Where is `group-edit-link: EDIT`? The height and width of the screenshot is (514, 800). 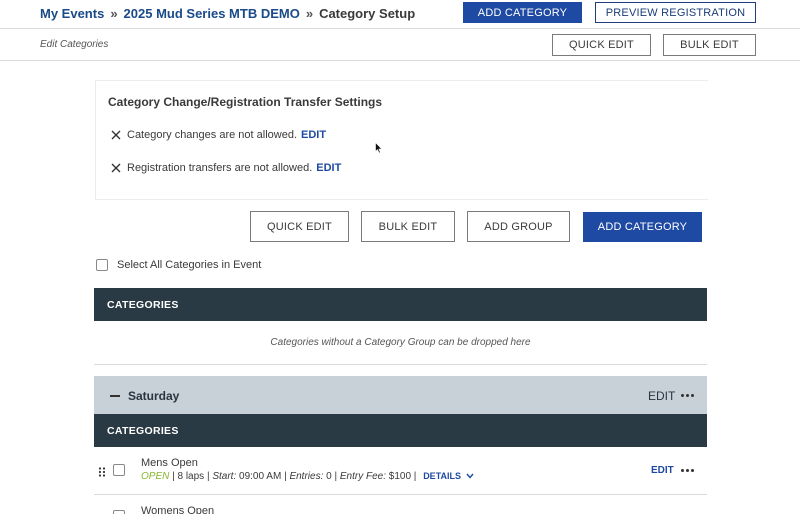
group-edit-link: EDIT is located at coordinates (661, 396).